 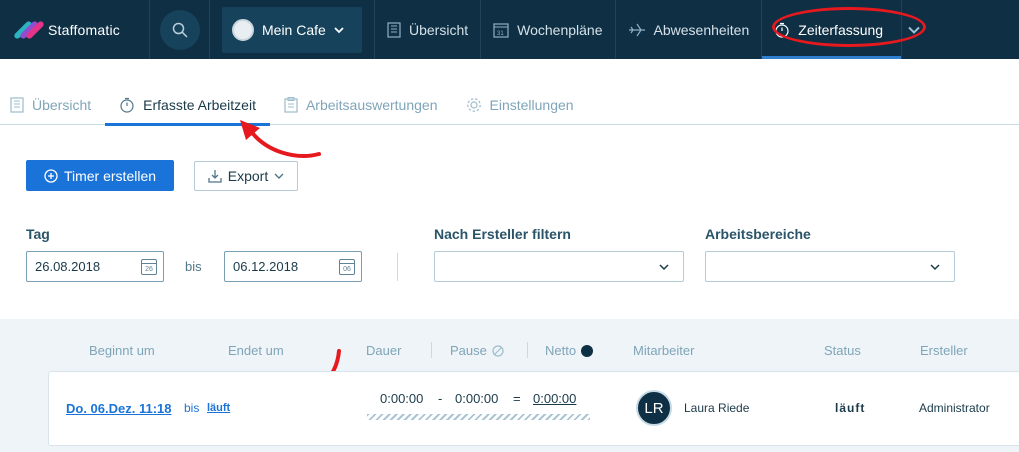 I want to click on calendar-icon: 06, so click(x=347, y=266).